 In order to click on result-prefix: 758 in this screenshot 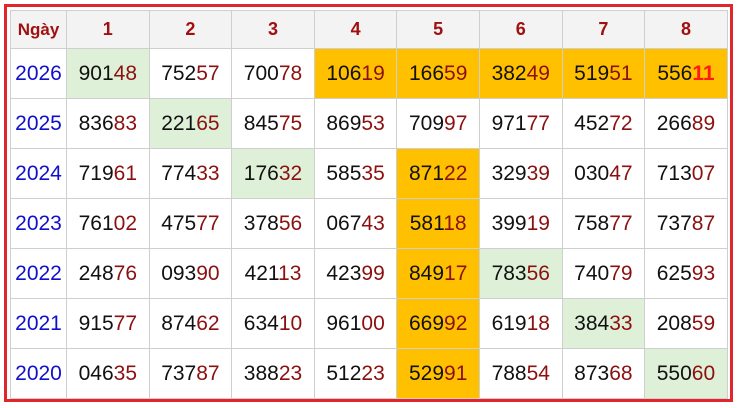, I will do `click(592, 223)`.